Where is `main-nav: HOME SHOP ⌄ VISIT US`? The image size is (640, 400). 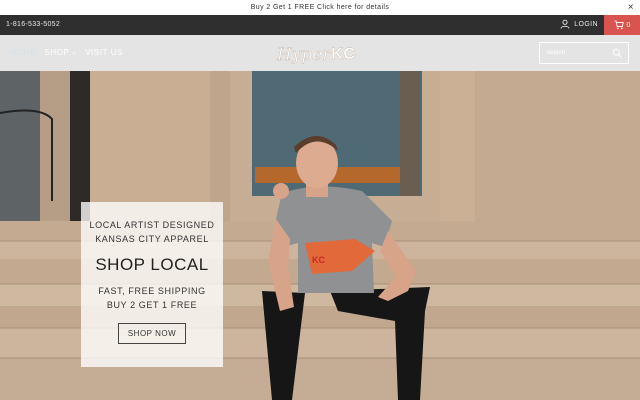 main-nav: HOME SHOP ⌄ VISIT US is located at coordinates (66, 52).